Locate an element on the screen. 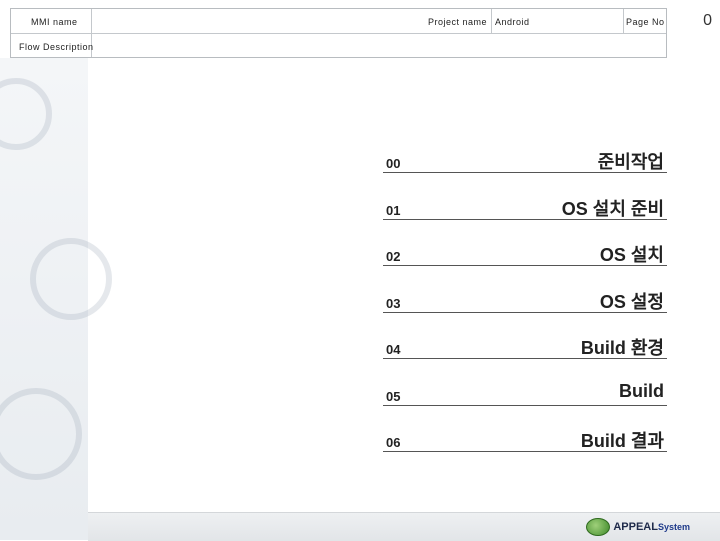  toc-number: 06 is located at coordinates (393, 442).